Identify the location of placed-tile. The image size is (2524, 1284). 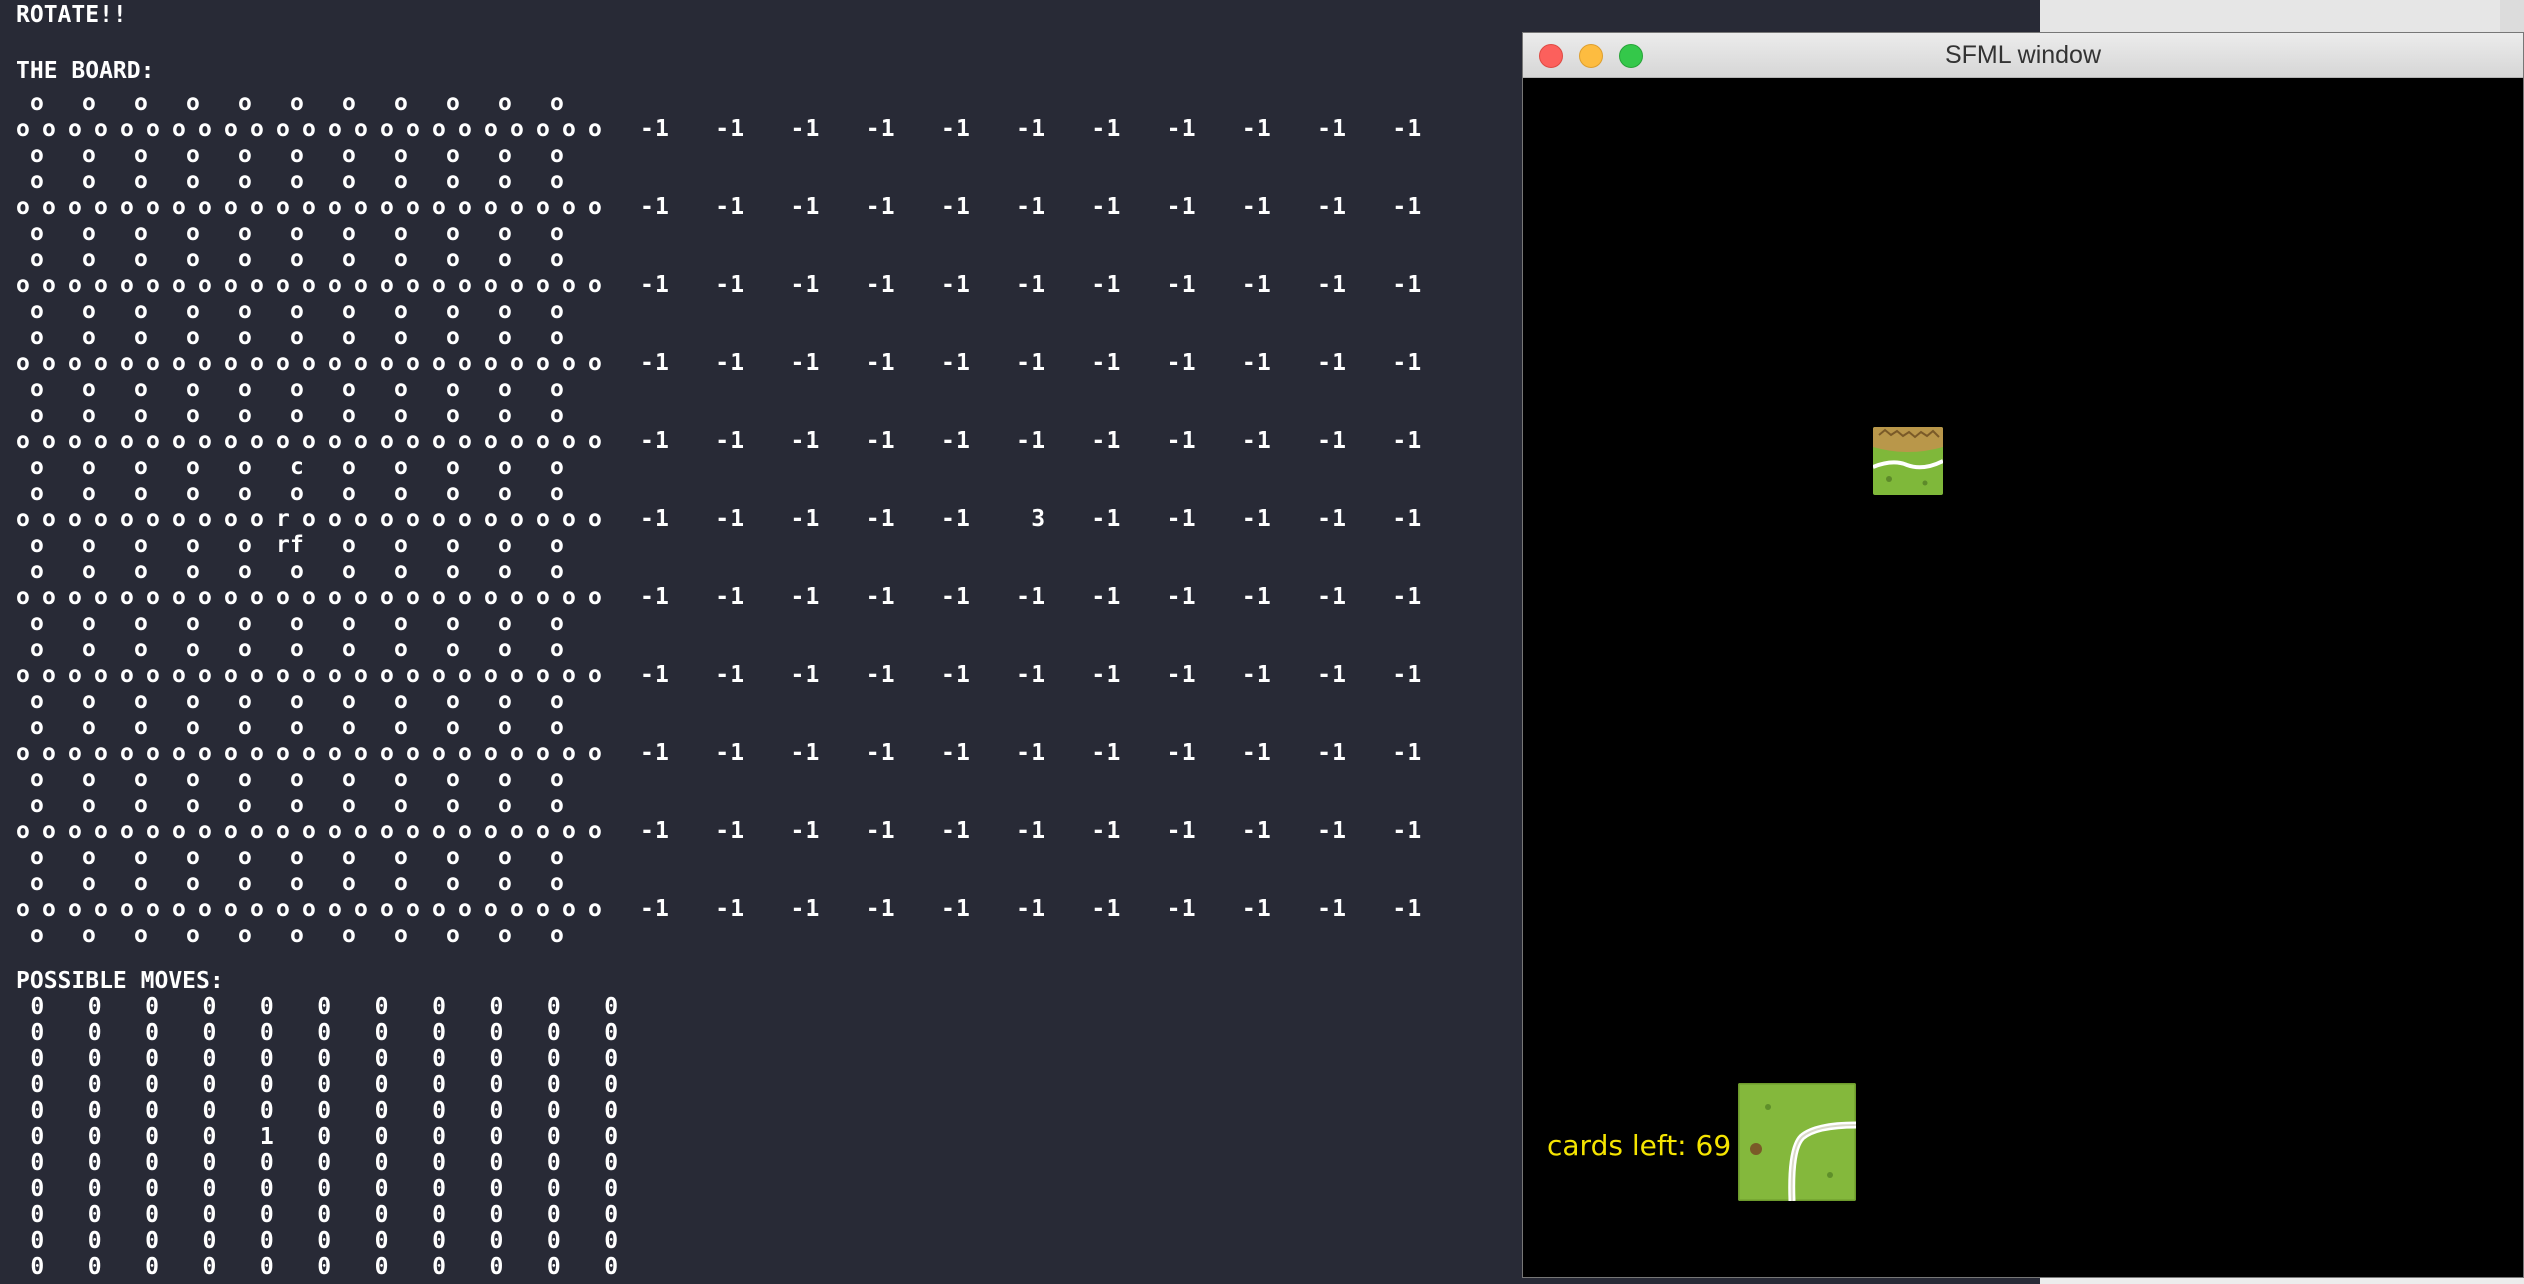
(1908, 461).